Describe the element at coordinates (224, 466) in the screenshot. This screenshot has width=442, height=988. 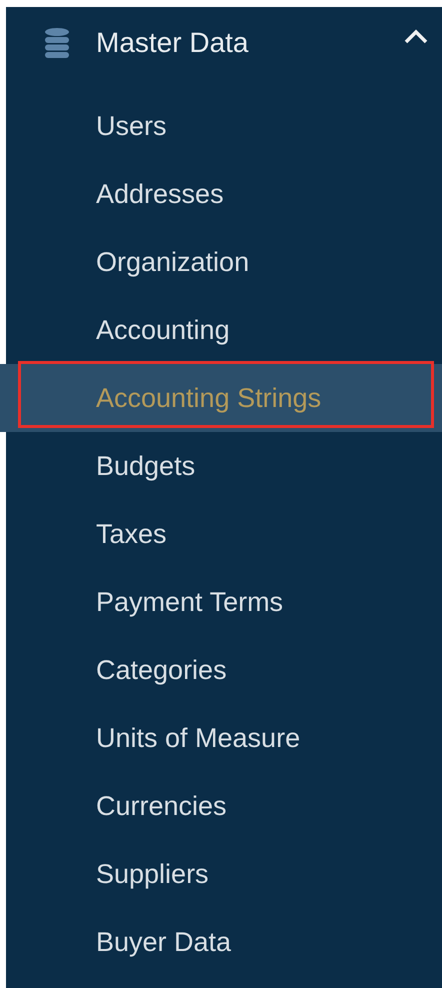
I see `menu-item: Budgets` at that location.